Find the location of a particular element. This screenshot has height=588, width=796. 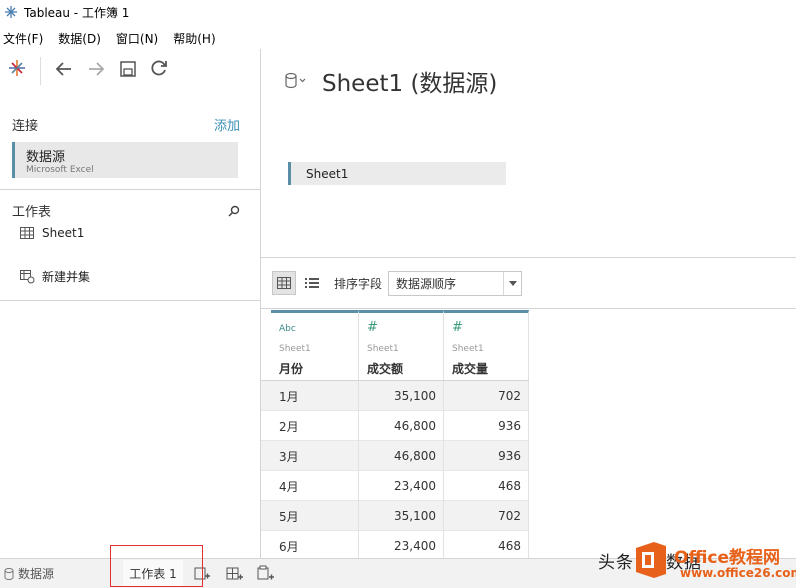

worksheets-label: 工作表 is located at coordinates (32, 212).